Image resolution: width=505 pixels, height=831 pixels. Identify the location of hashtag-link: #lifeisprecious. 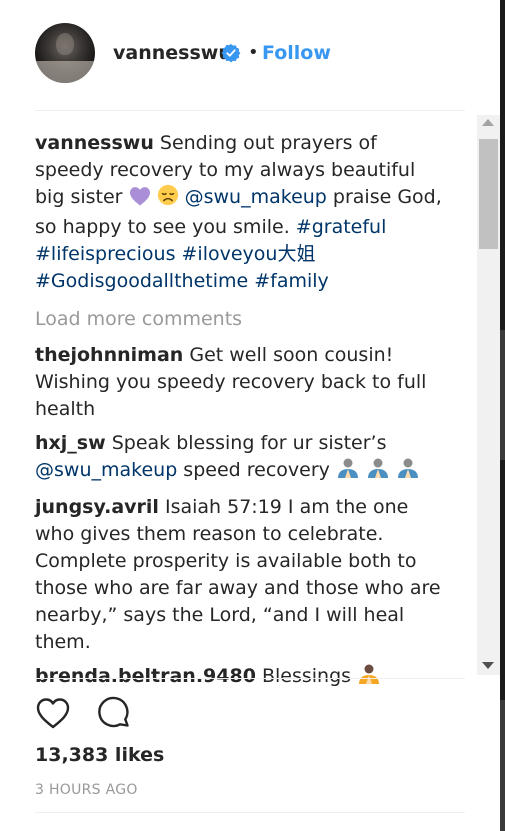
(105, 254).